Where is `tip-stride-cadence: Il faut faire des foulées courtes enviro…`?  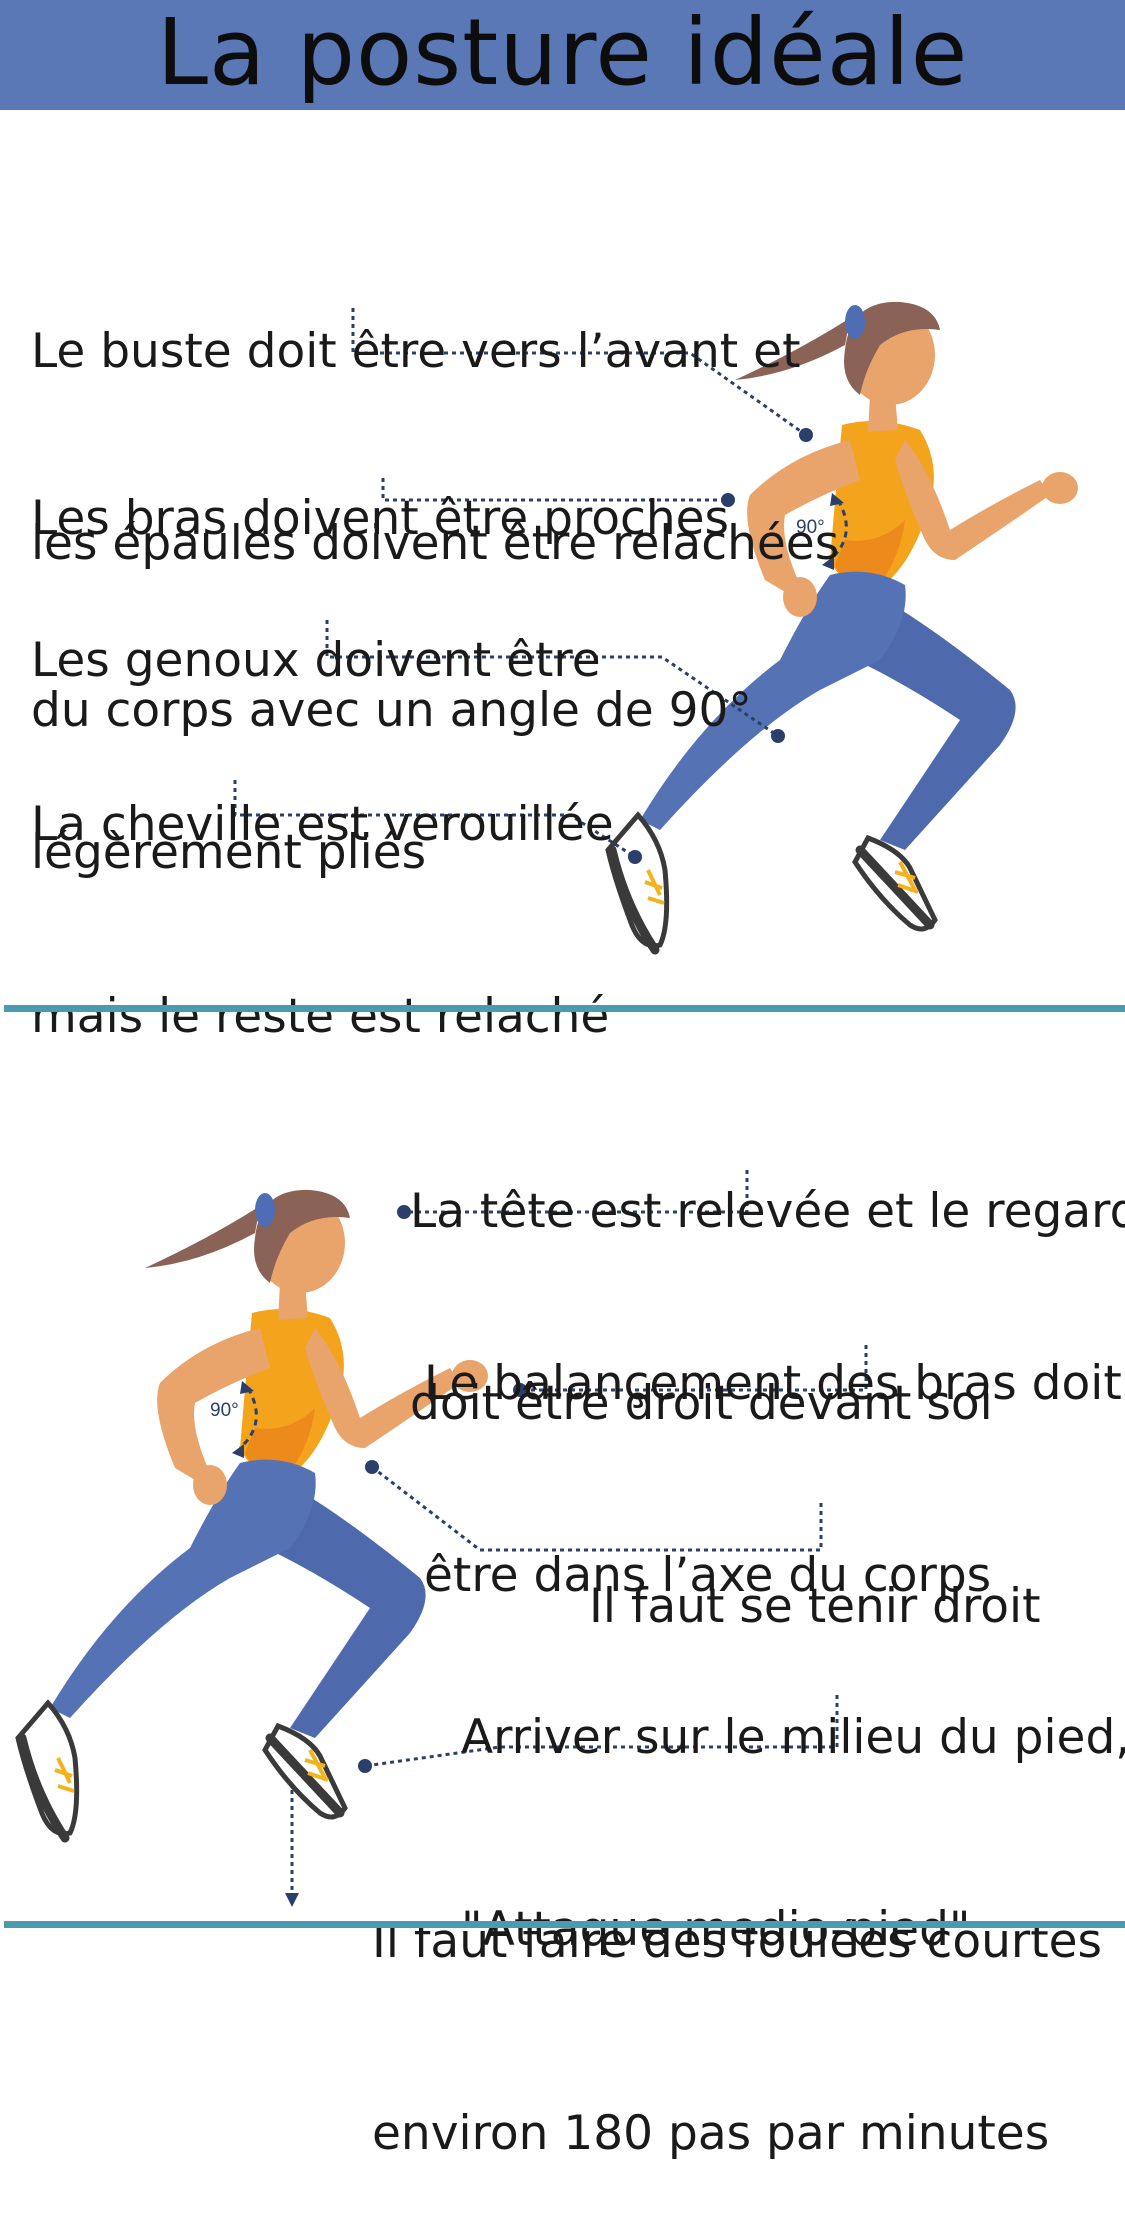 tip-stride-cadence: Il faut faire des foulées courtes enviro… is located at coordinates (737, 2037).